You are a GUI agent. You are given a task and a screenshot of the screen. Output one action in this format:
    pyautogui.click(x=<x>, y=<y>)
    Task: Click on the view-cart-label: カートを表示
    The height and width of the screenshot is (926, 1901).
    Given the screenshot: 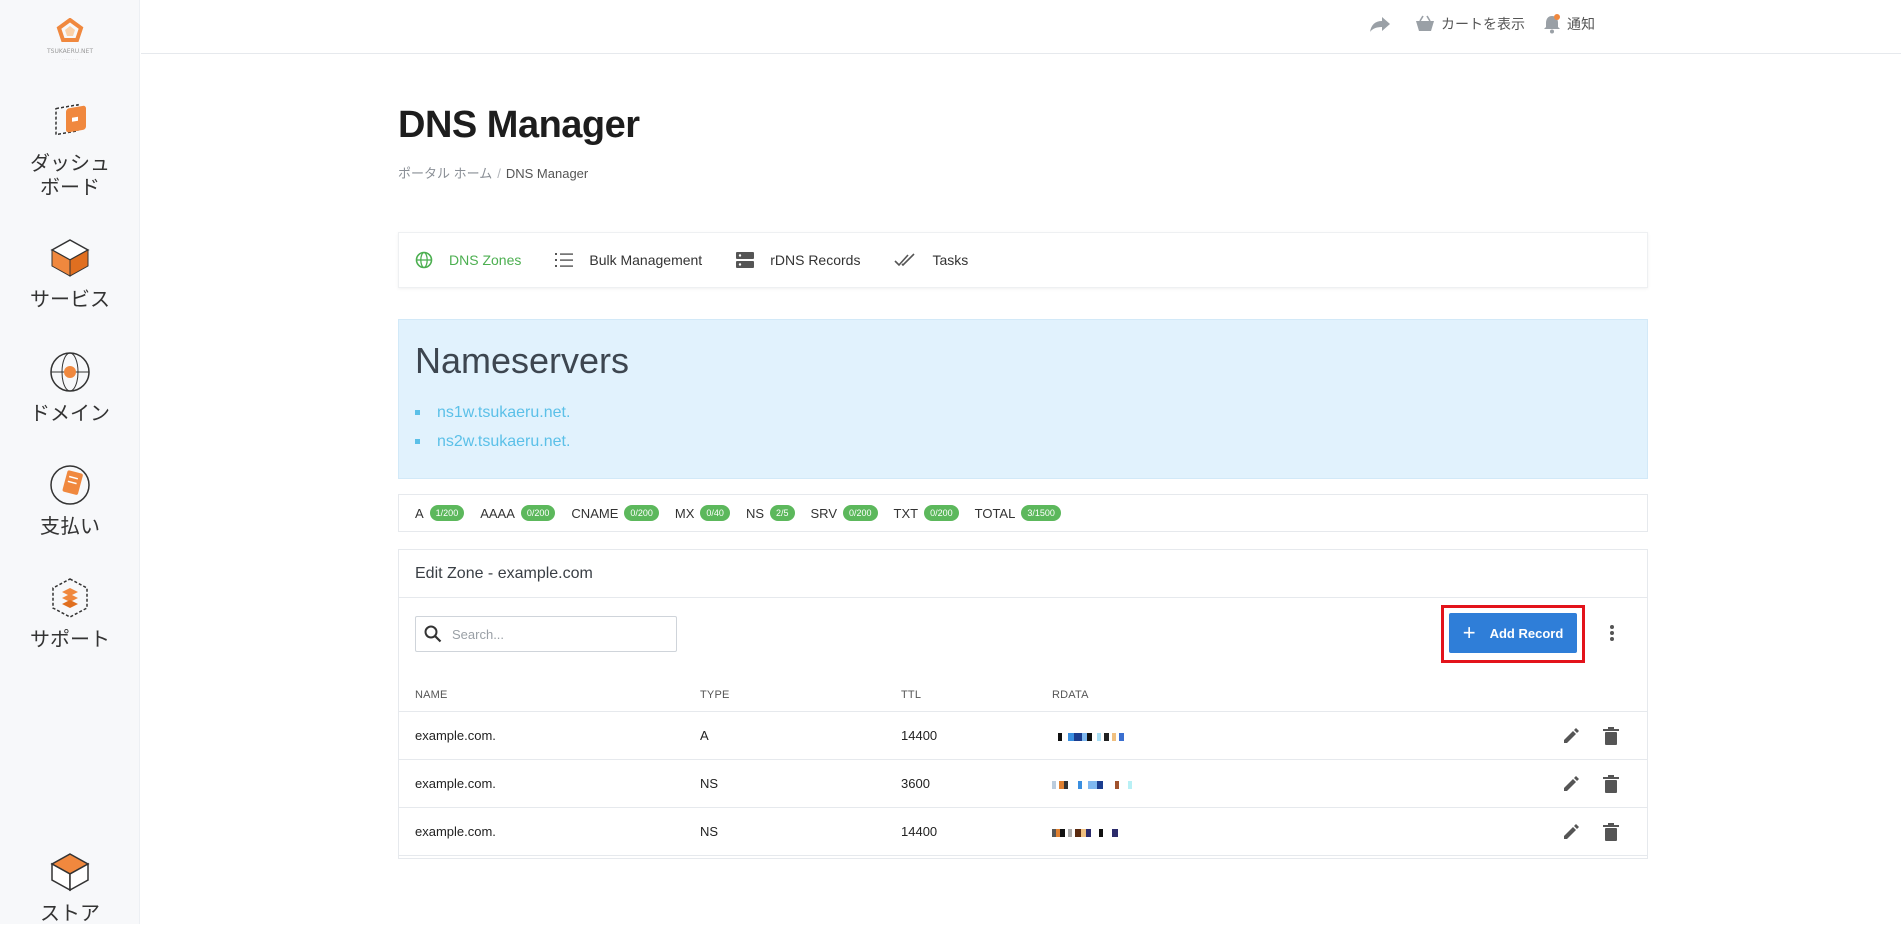 What is the action you would take?
    pyautogui.click(x=1483, y=24)
    